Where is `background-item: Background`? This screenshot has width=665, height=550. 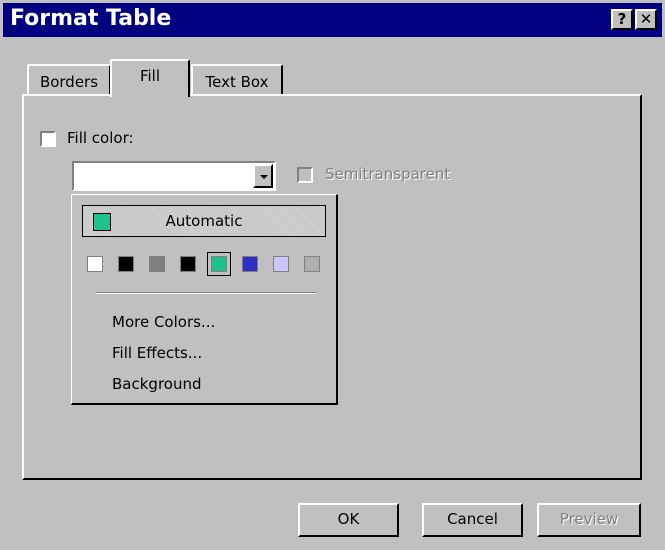
background-item: Background is located at coordinates (157, 384).